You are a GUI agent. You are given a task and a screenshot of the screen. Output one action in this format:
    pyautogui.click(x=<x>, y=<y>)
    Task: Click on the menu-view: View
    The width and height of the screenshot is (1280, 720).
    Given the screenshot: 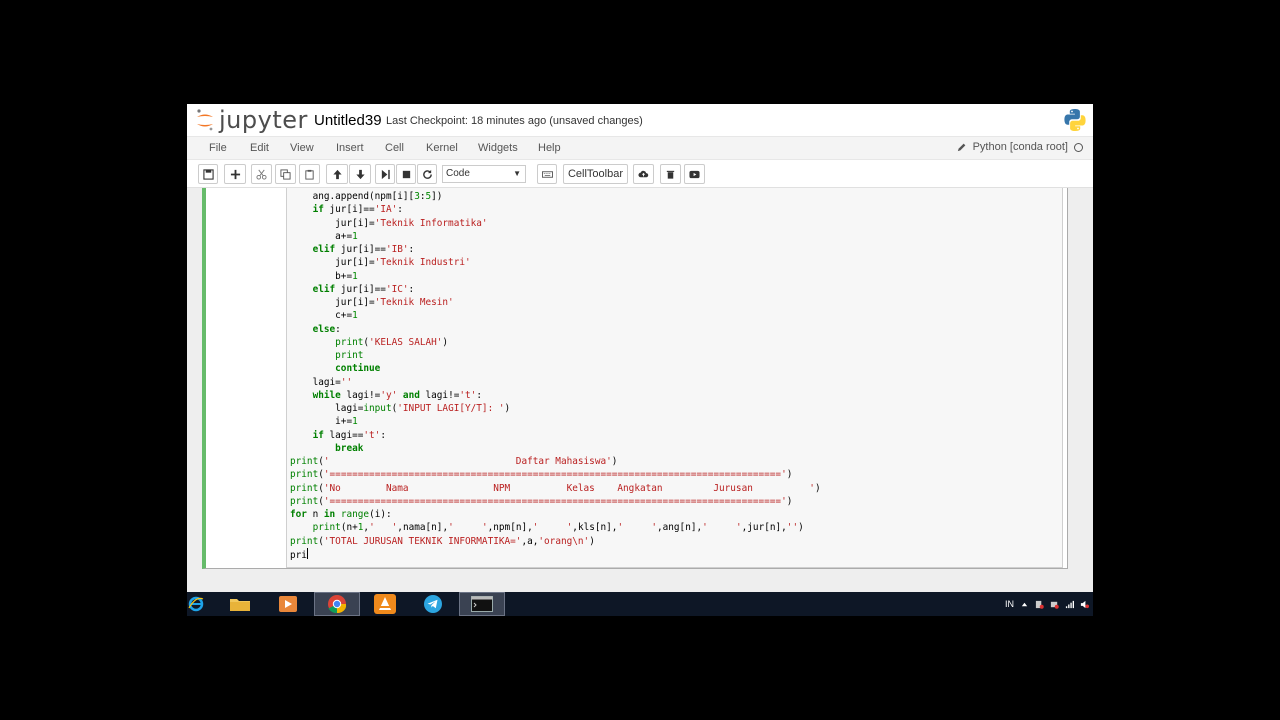 What is the action you would take?
    pyautogui.click(x=302, y=148)
    